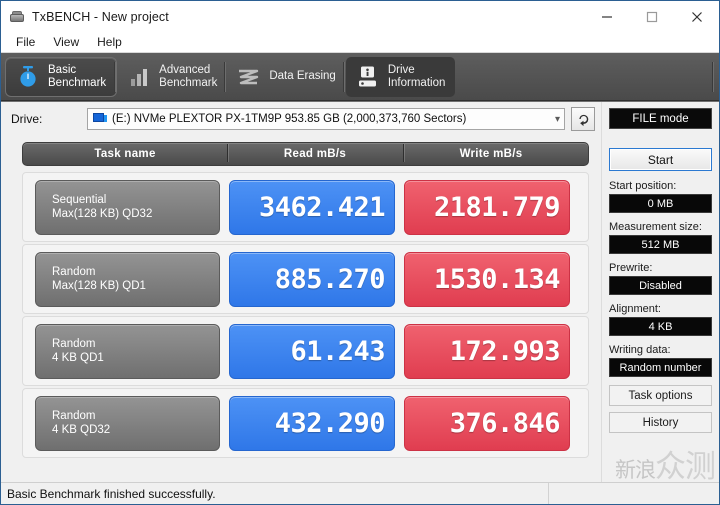 This screenshot has width=720, height=505. Describe the element at coordinates (99, 286) in the screenshot. I see `task-name-line2: Max(128 KB) QD1` at that location.